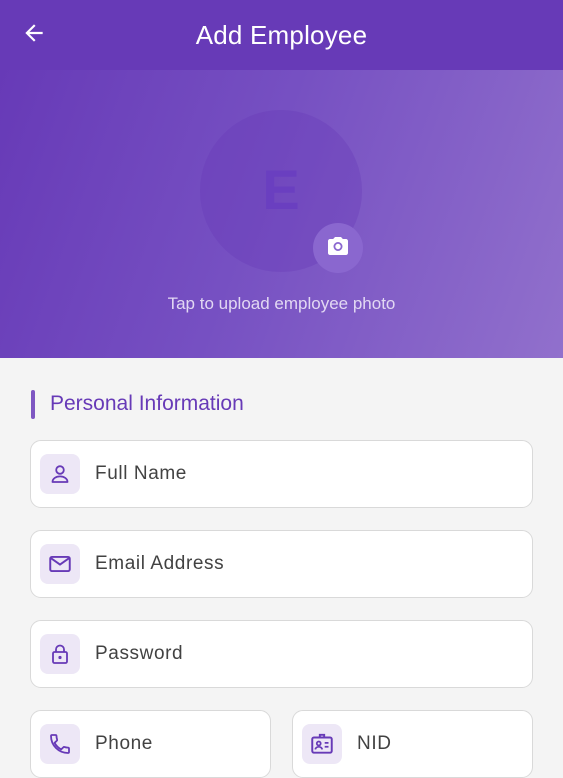  Describe the element at coordinates (33, 404) in the screenshot. I see `section-accent-bar` at that location.